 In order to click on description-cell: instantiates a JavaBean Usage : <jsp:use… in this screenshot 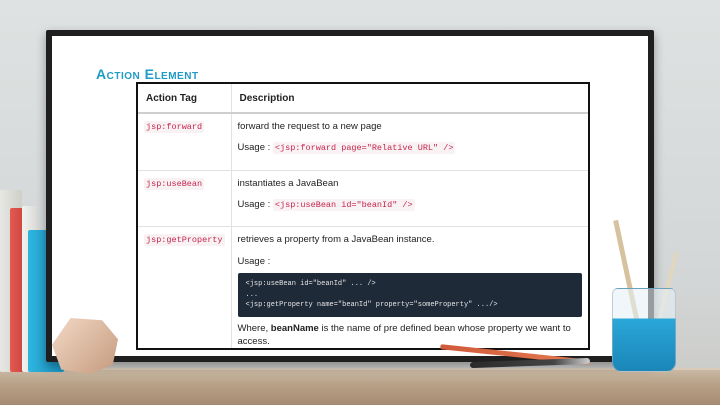, I will do `click(409, 199)`.